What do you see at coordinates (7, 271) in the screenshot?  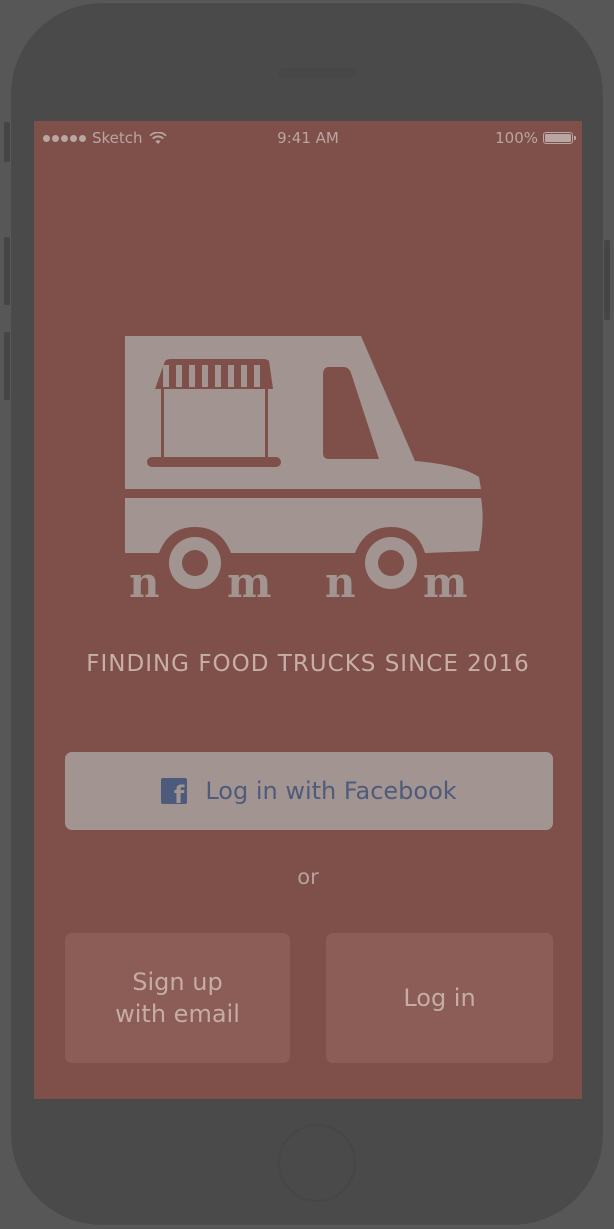 I see `volume-up-button` at bounding box center [7, 271].